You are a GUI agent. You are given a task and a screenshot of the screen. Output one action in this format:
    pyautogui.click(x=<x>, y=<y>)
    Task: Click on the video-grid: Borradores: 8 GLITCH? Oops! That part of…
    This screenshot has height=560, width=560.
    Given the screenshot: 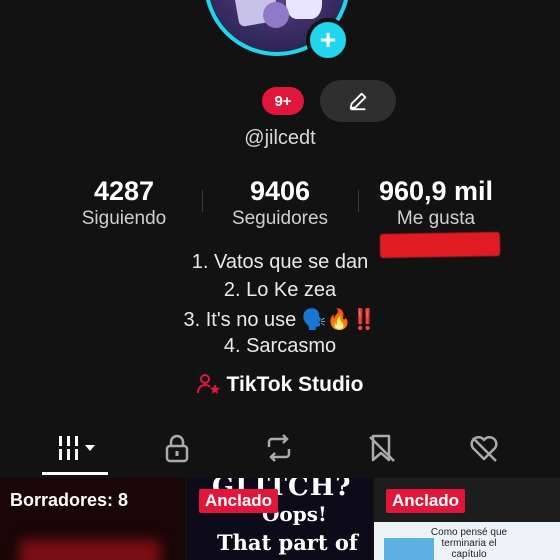 What is the action you would take?
    pyautogui.click(x=280, y=519)
    